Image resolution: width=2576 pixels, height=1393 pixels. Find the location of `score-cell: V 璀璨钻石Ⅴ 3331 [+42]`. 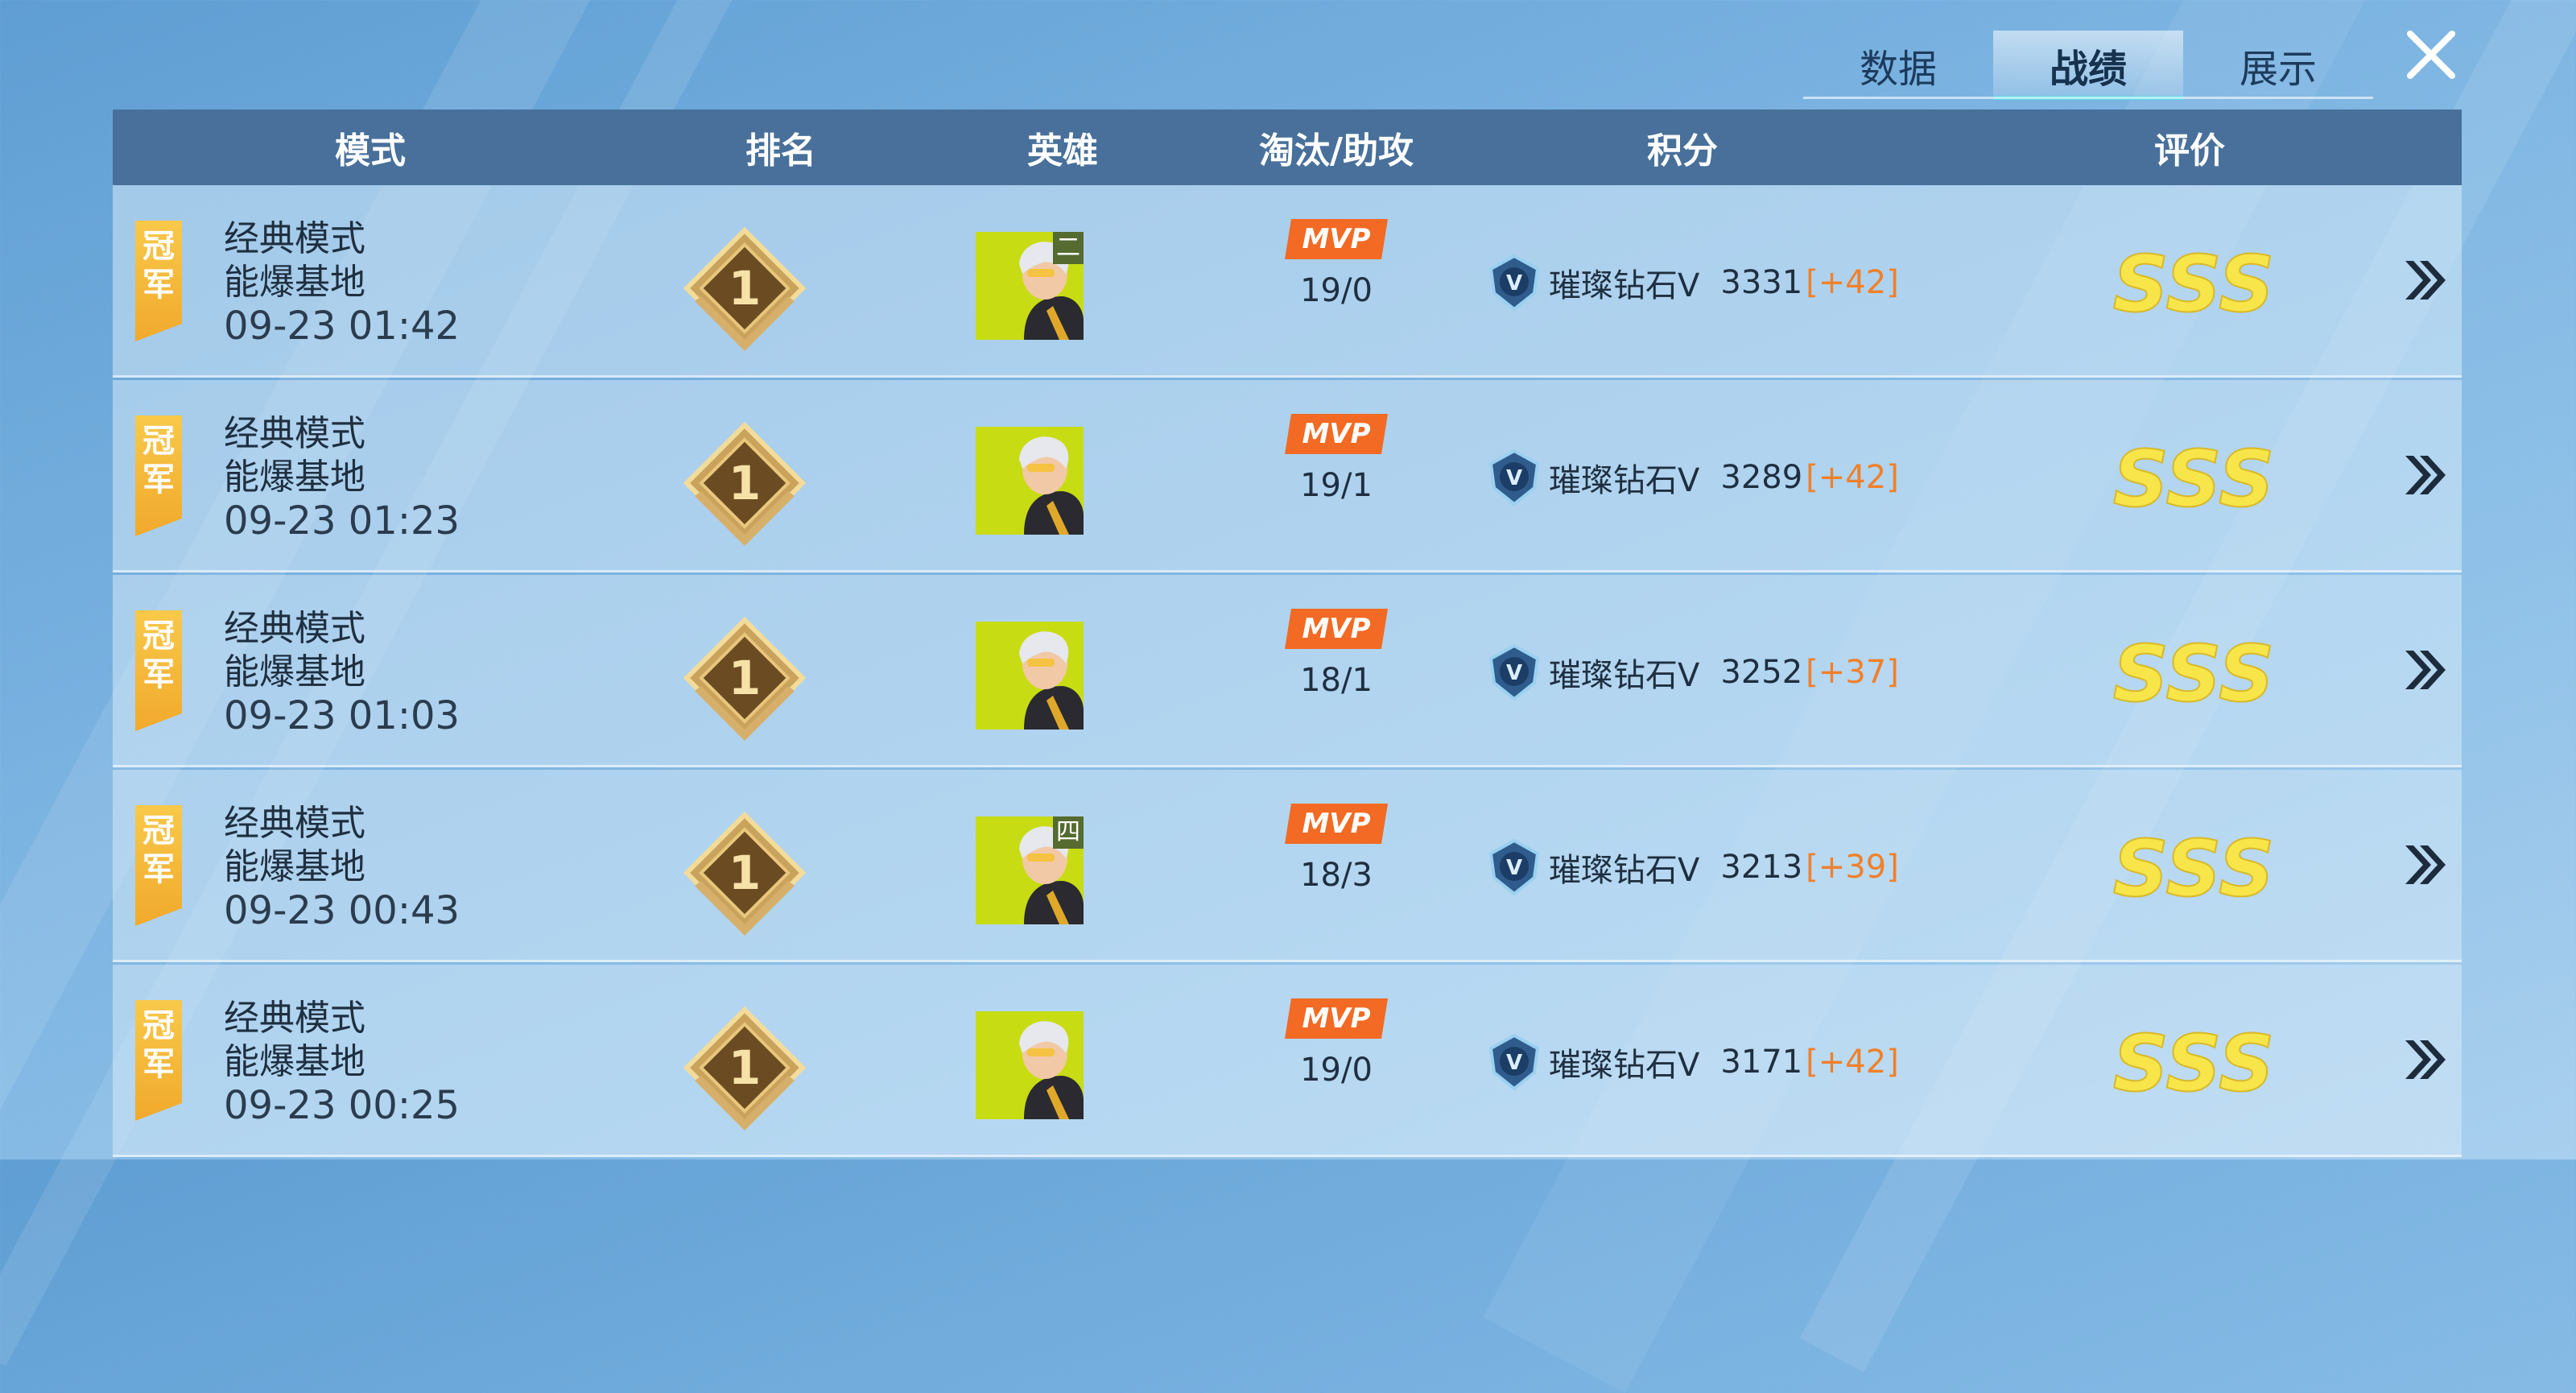

score-cell: V 璀璨钻石Ⅴ 3331 [+42] is located at coordinates (1693, 282).